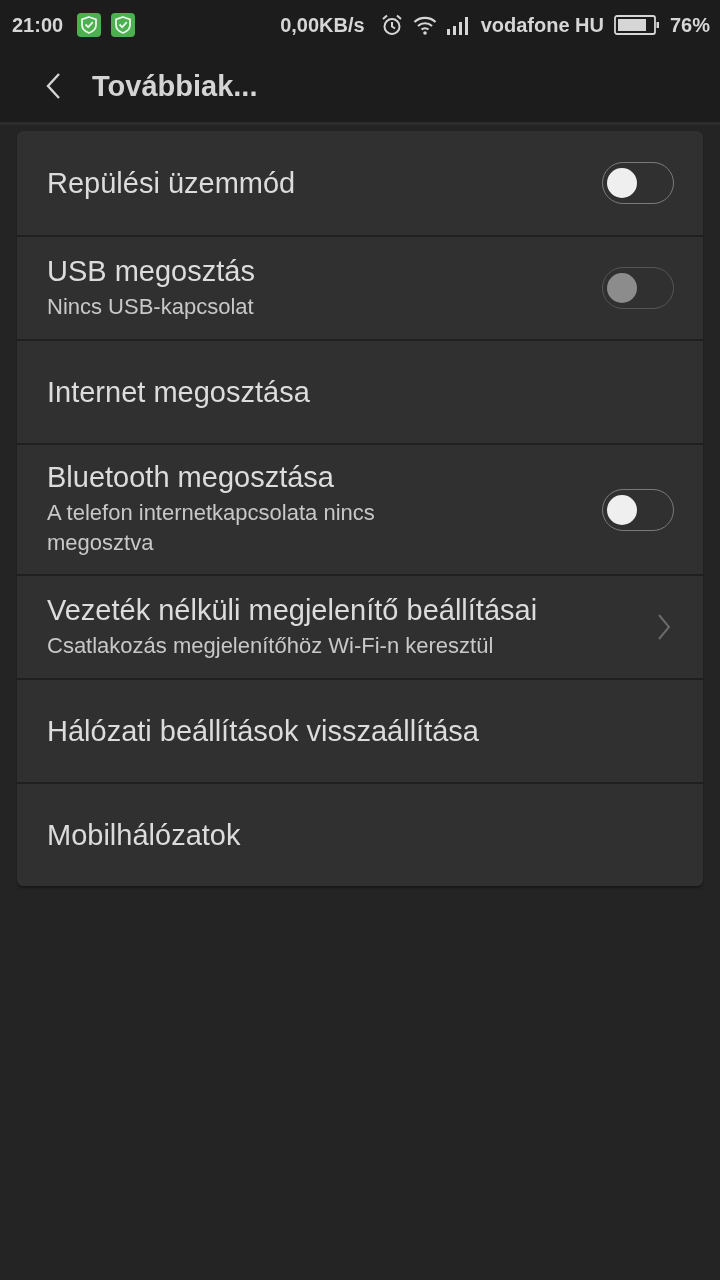 This screenshot has height=1280, width=720. I want to click on setting-subtitle: A telefon internetkapcsolata nincs megosztva, so click(211, 528).